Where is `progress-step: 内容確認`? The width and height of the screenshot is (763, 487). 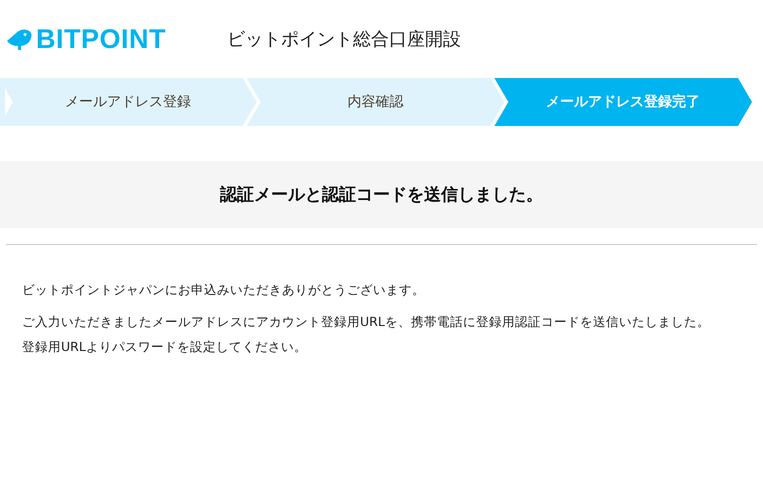
progress-step: 内容確認 is located at coordinates (375, 102).